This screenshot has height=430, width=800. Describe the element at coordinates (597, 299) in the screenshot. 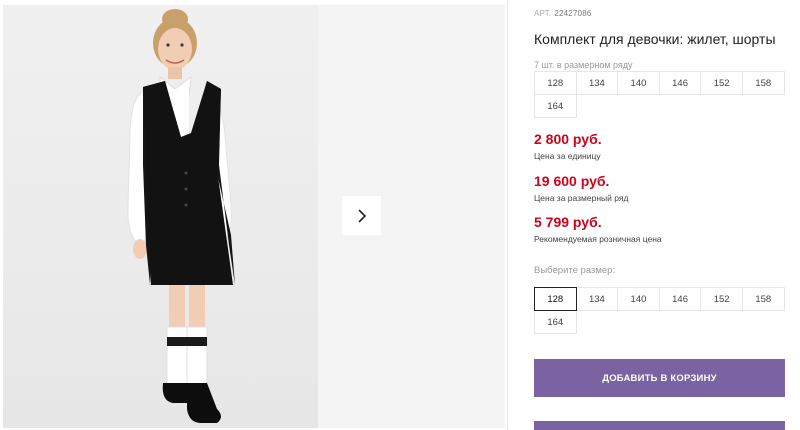

I see `size-option-134: 134` at that location.